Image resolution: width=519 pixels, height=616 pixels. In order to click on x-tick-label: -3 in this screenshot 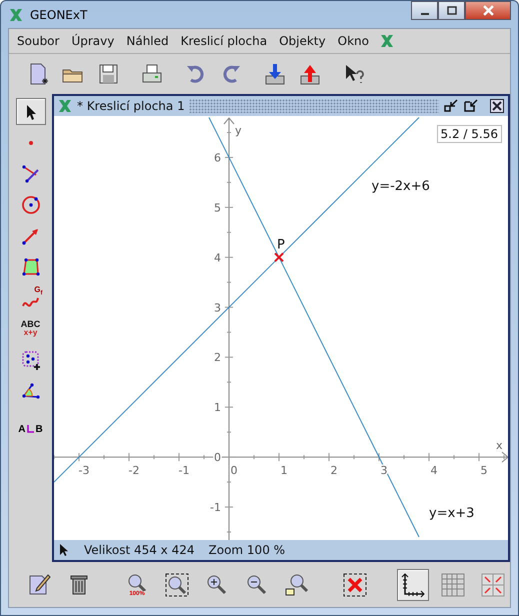, I will do `click(84, 471)`.